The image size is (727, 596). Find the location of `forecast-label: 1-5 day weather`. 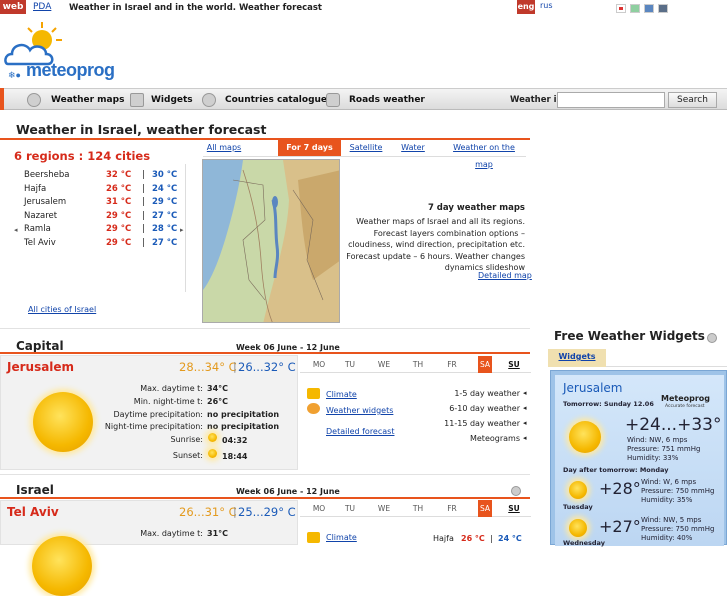

forecast-label: 1-5 day weather is located at coordinates (487, 393).